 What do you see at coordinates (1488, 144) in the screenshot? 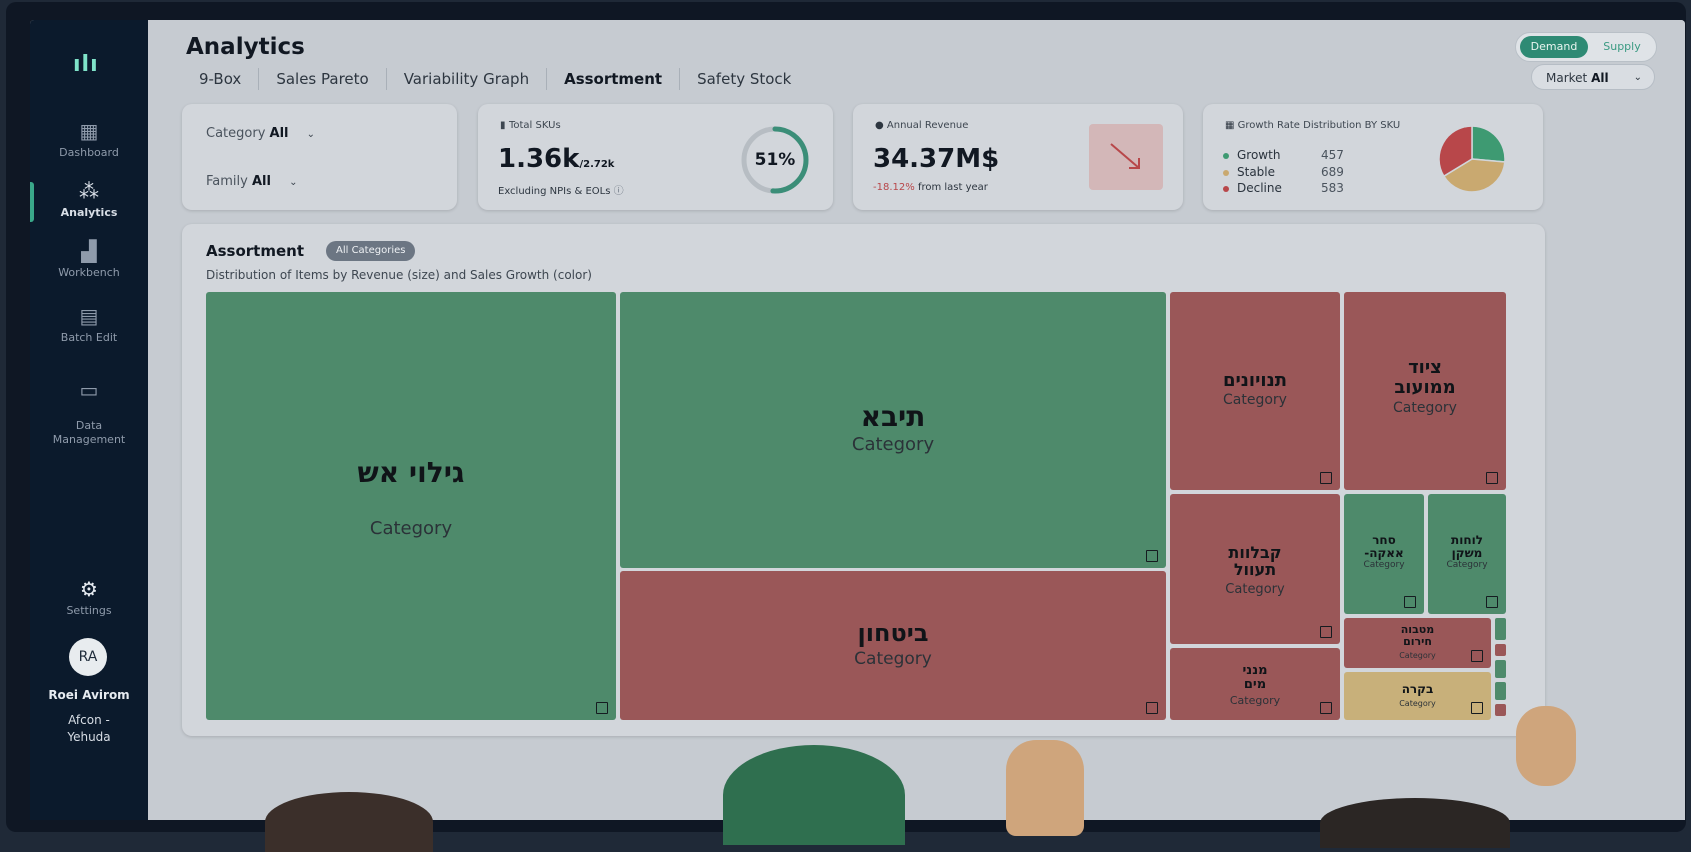
I see `pie-slice-growth` at bounding box center [1488, 144].